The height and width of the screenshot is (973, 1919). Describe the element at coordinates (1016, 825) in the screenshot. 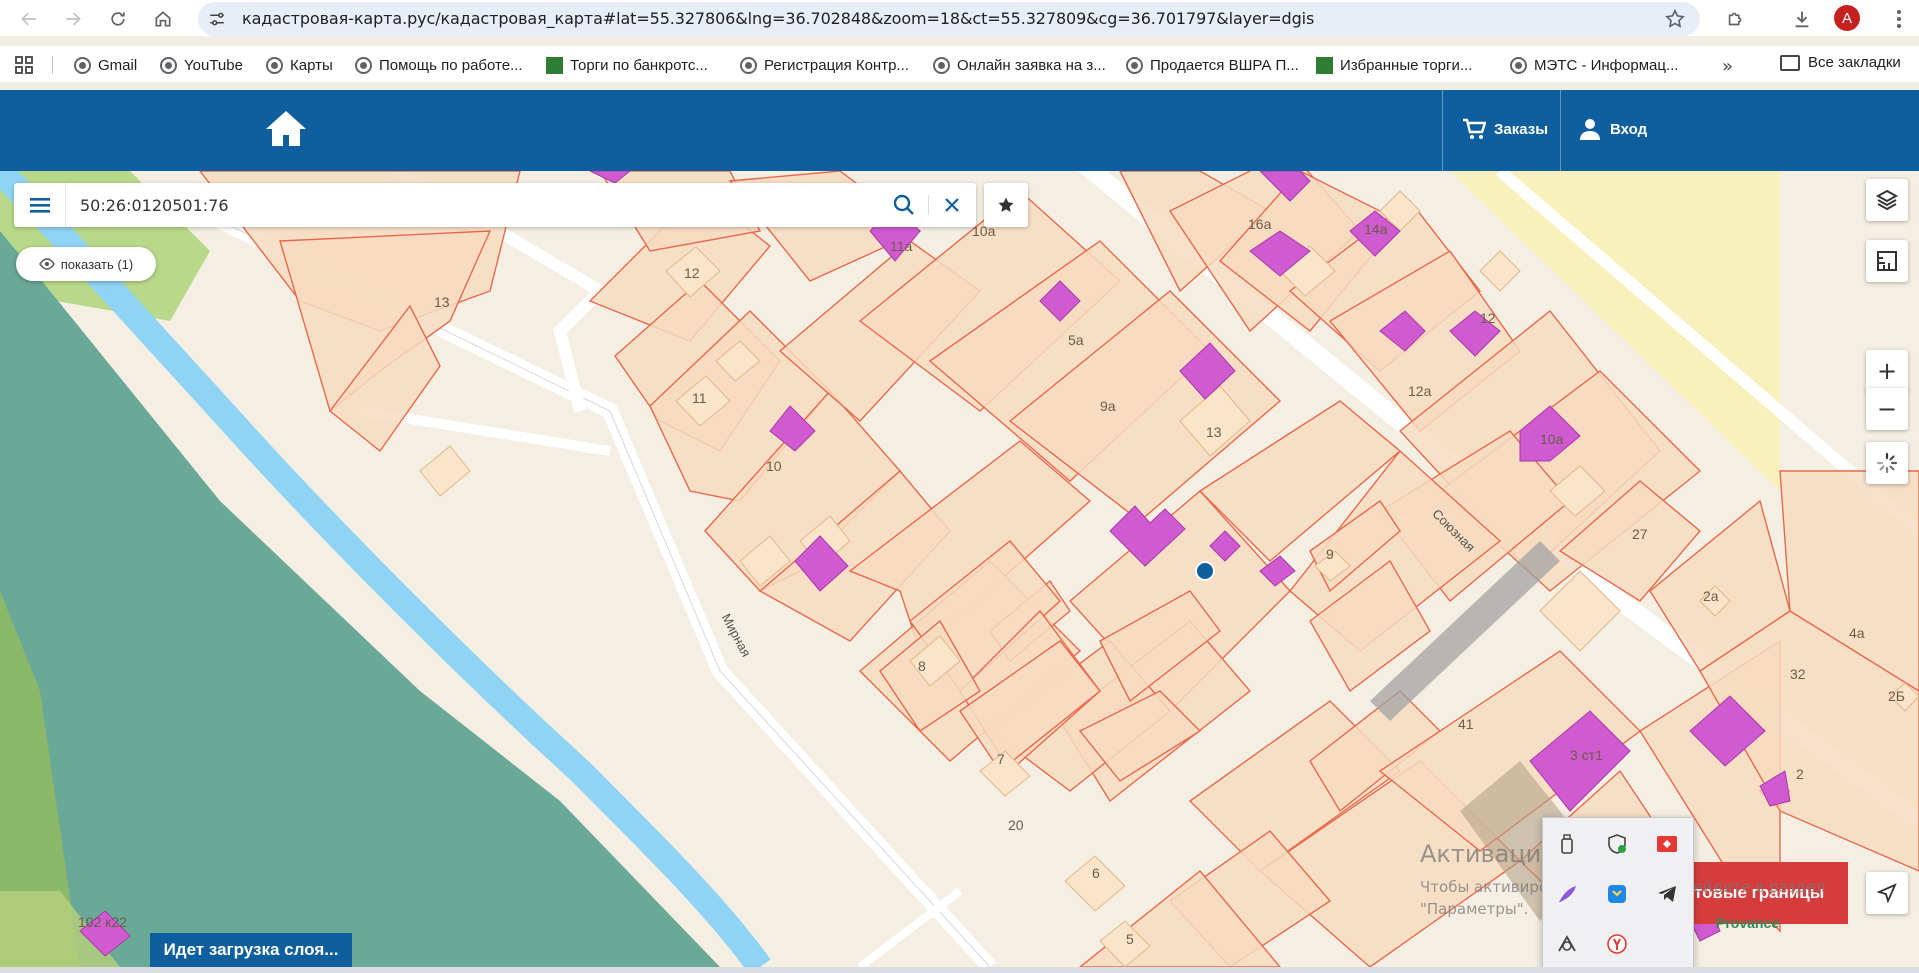

I see `parcel-label: 20` at that location.